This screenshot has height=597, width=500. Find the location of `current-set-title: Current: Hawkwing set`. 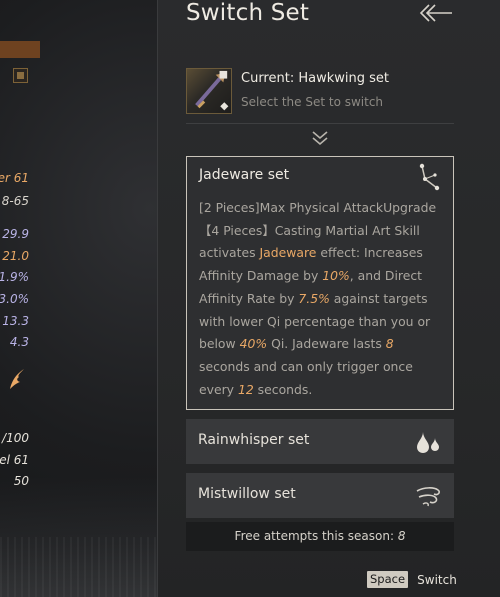

current-set-title: Current: Hawkwing set is located at coordinates (315, 78).